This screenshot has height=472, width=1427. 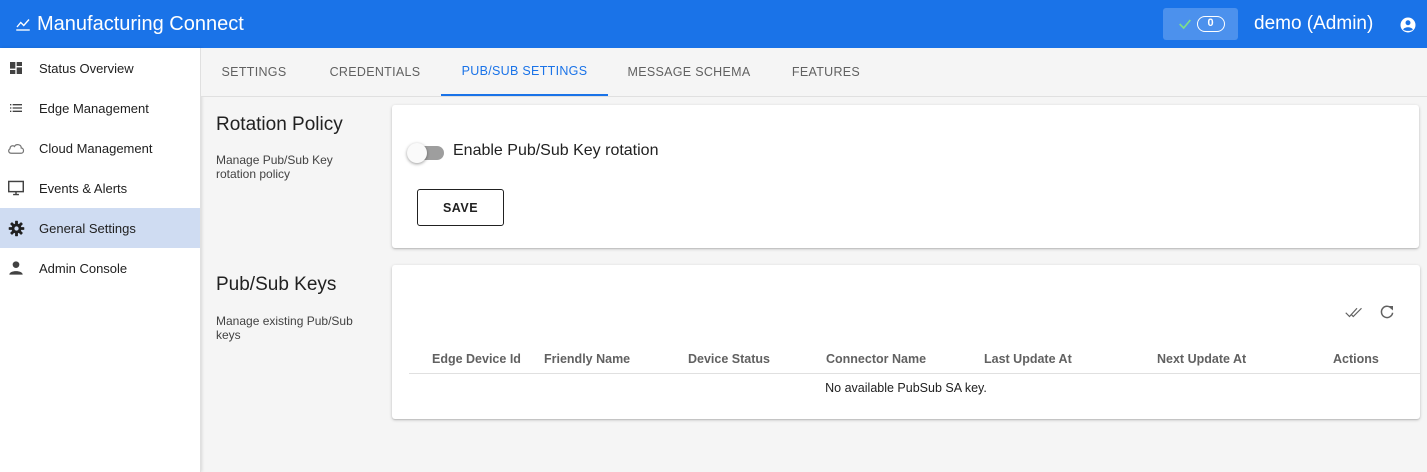 What do you see at coordinates (375, 72) in the screenshot?
I see `tab-credentials: CREDENTIALS` at bounding box center [375, 72].